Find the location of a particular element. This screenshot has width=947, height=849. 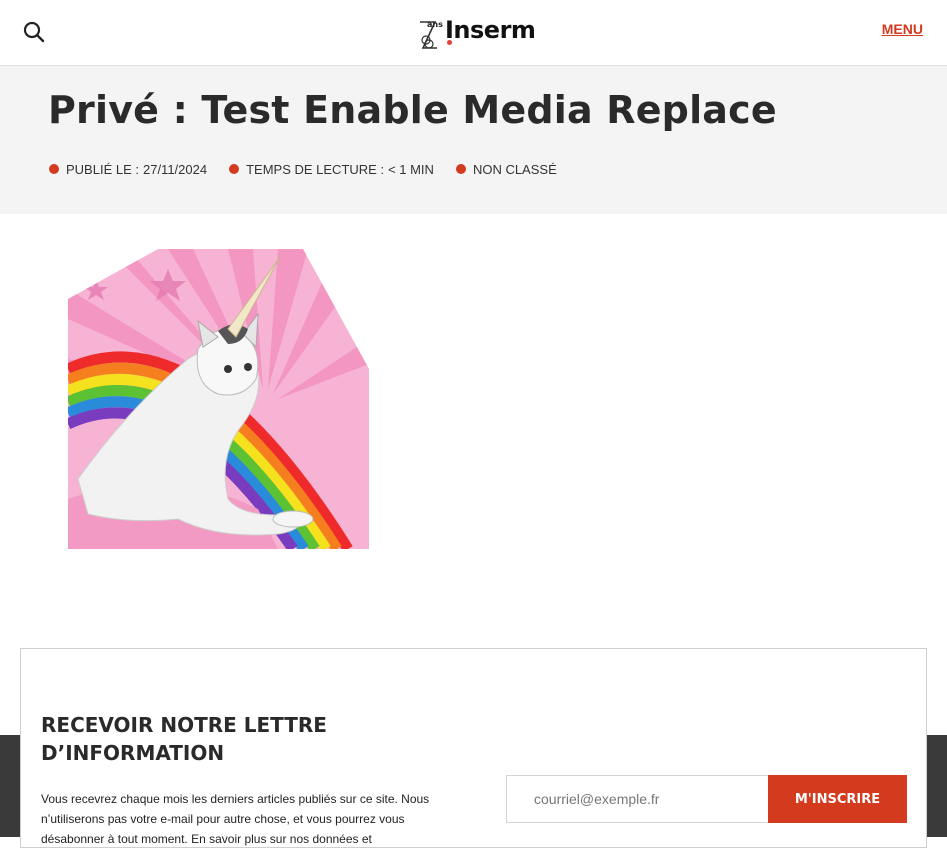

meta-published: PUBLIÉ LE : 27/11/2024 is located at coordinates (128, 169).